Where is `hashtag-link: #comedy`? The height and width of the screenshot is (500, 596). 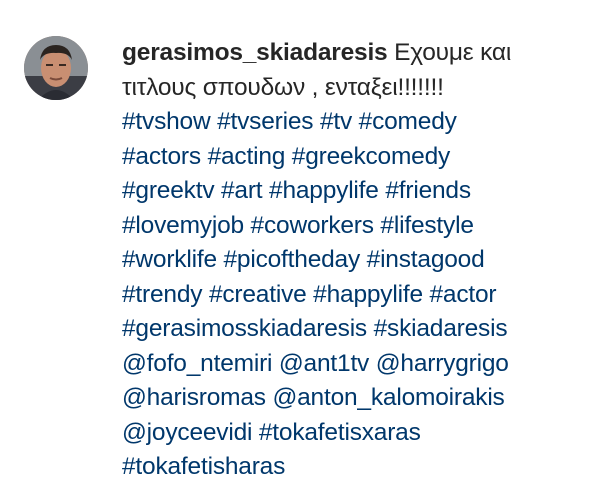 hashtag-link: #comedy is located at coordinates (408, 121).